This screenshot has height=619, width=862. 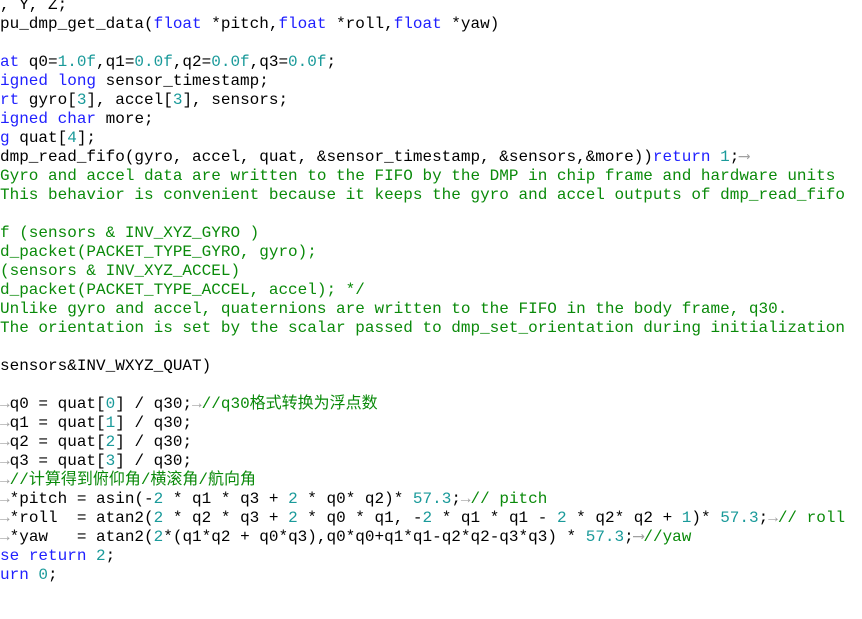 What do you see at coordinates (77, 119) in the screenshot?
I see `code-keyword: char` at bounding box center [77, 119].